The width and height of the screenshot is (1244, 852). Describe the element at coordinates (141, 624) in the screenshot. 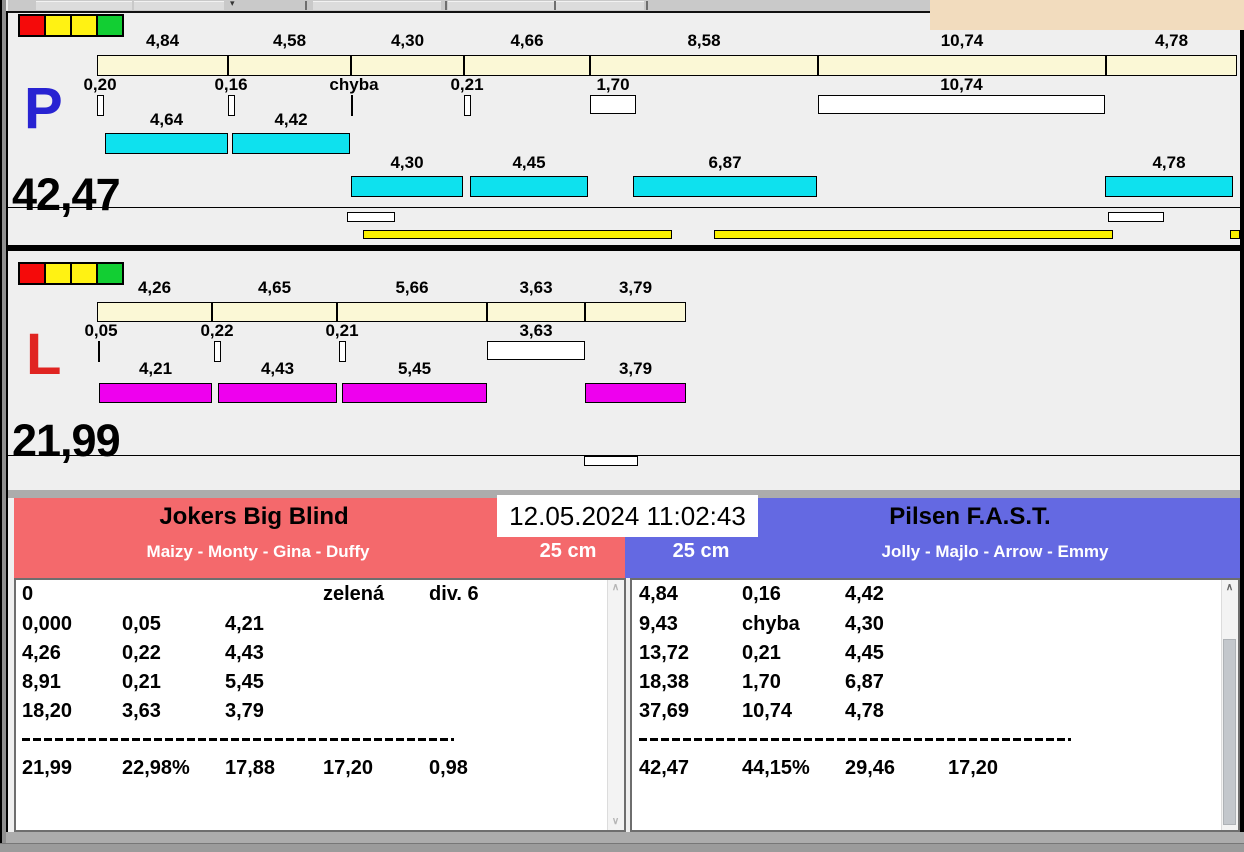

I see `table-cell: 0,05` at that location.